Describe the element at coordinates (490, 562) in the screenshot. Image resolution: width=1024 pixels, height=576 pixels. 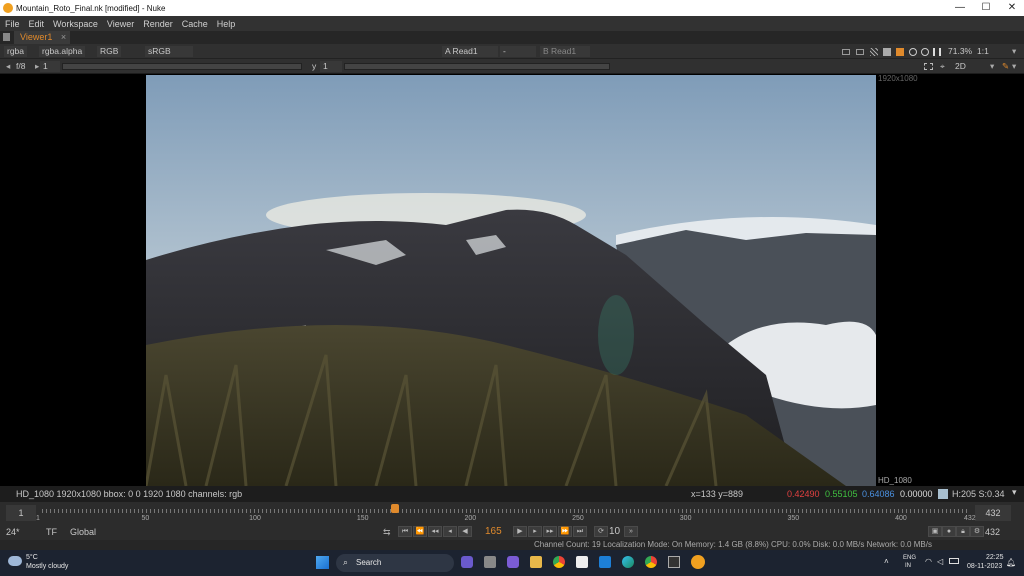
I see `task-view-icon` at that location.